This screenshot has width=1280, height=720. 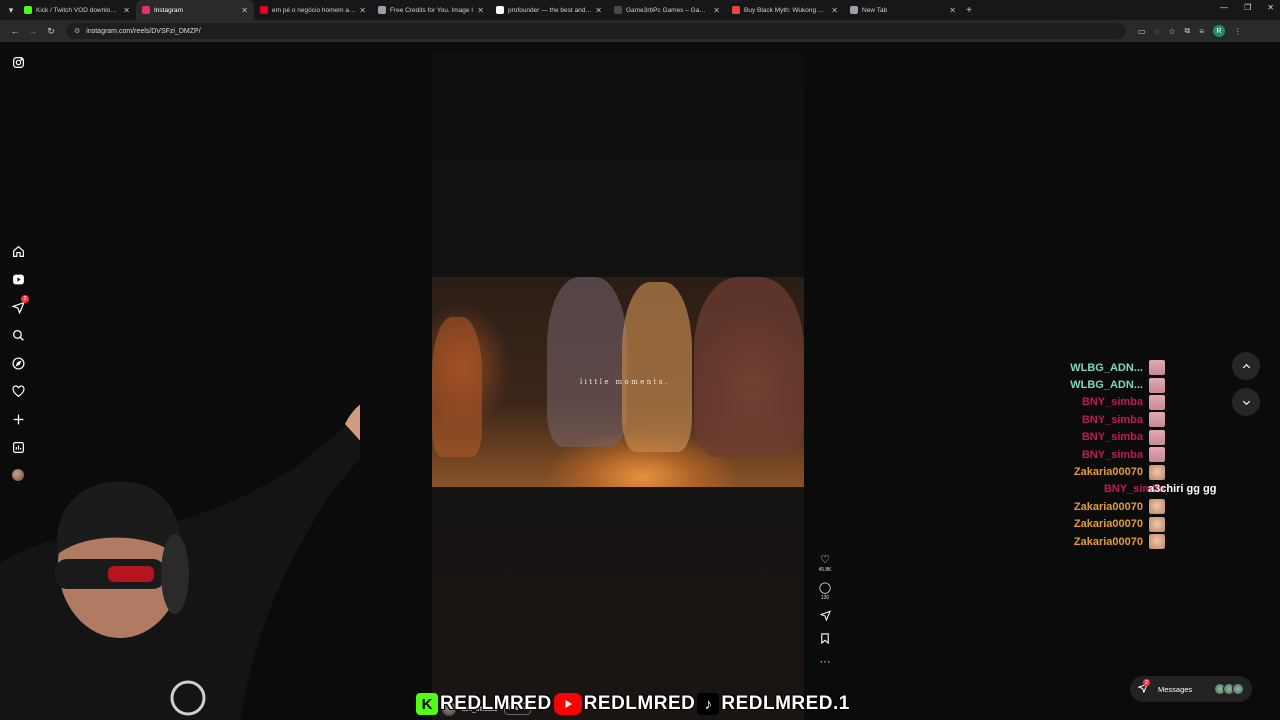 I want to click on messages-badge: 2, so click(x=1146, y=682).